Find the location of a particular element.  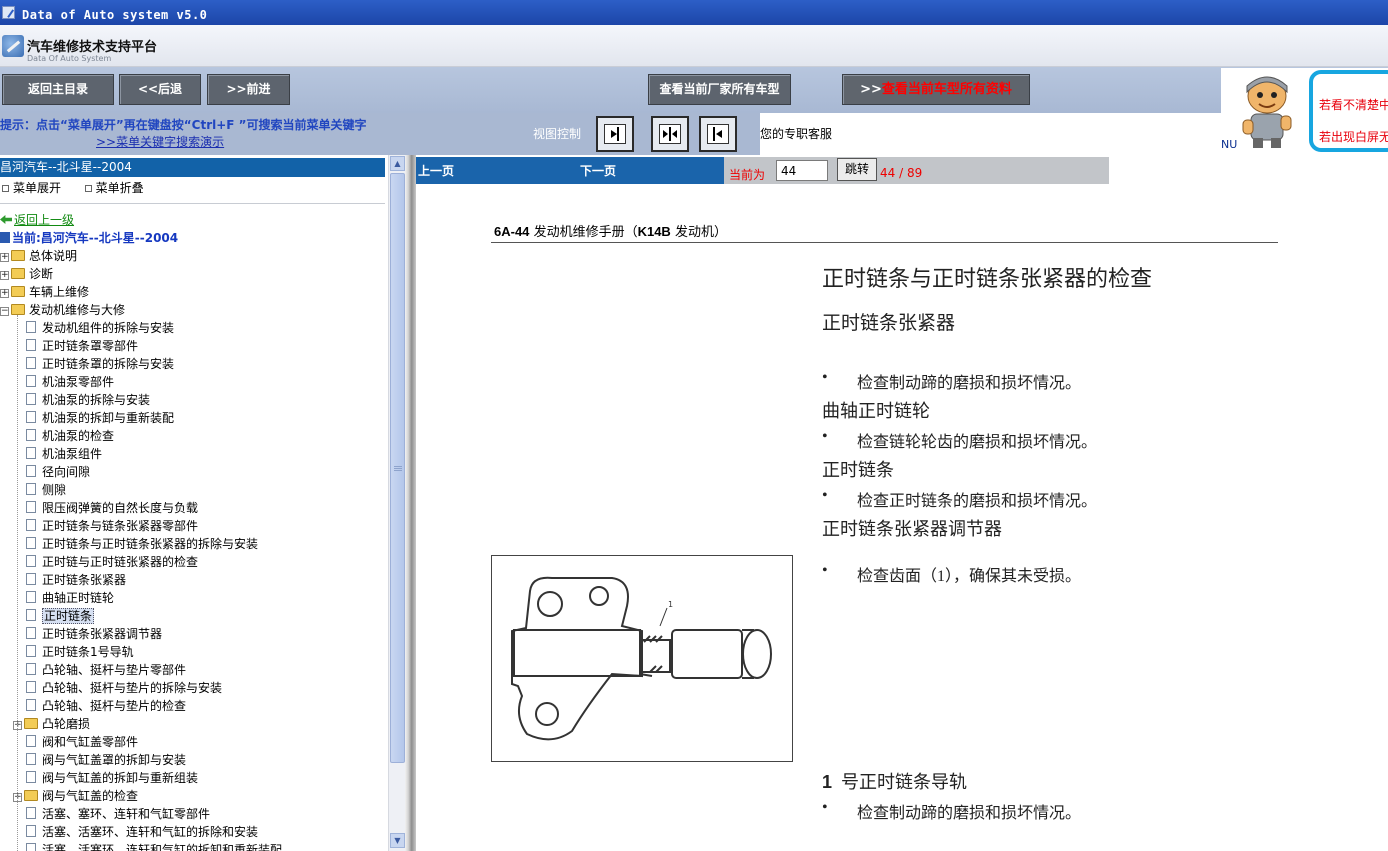

menu-scrollbar: ▲ ▼ is located at coordinates (396, 503).